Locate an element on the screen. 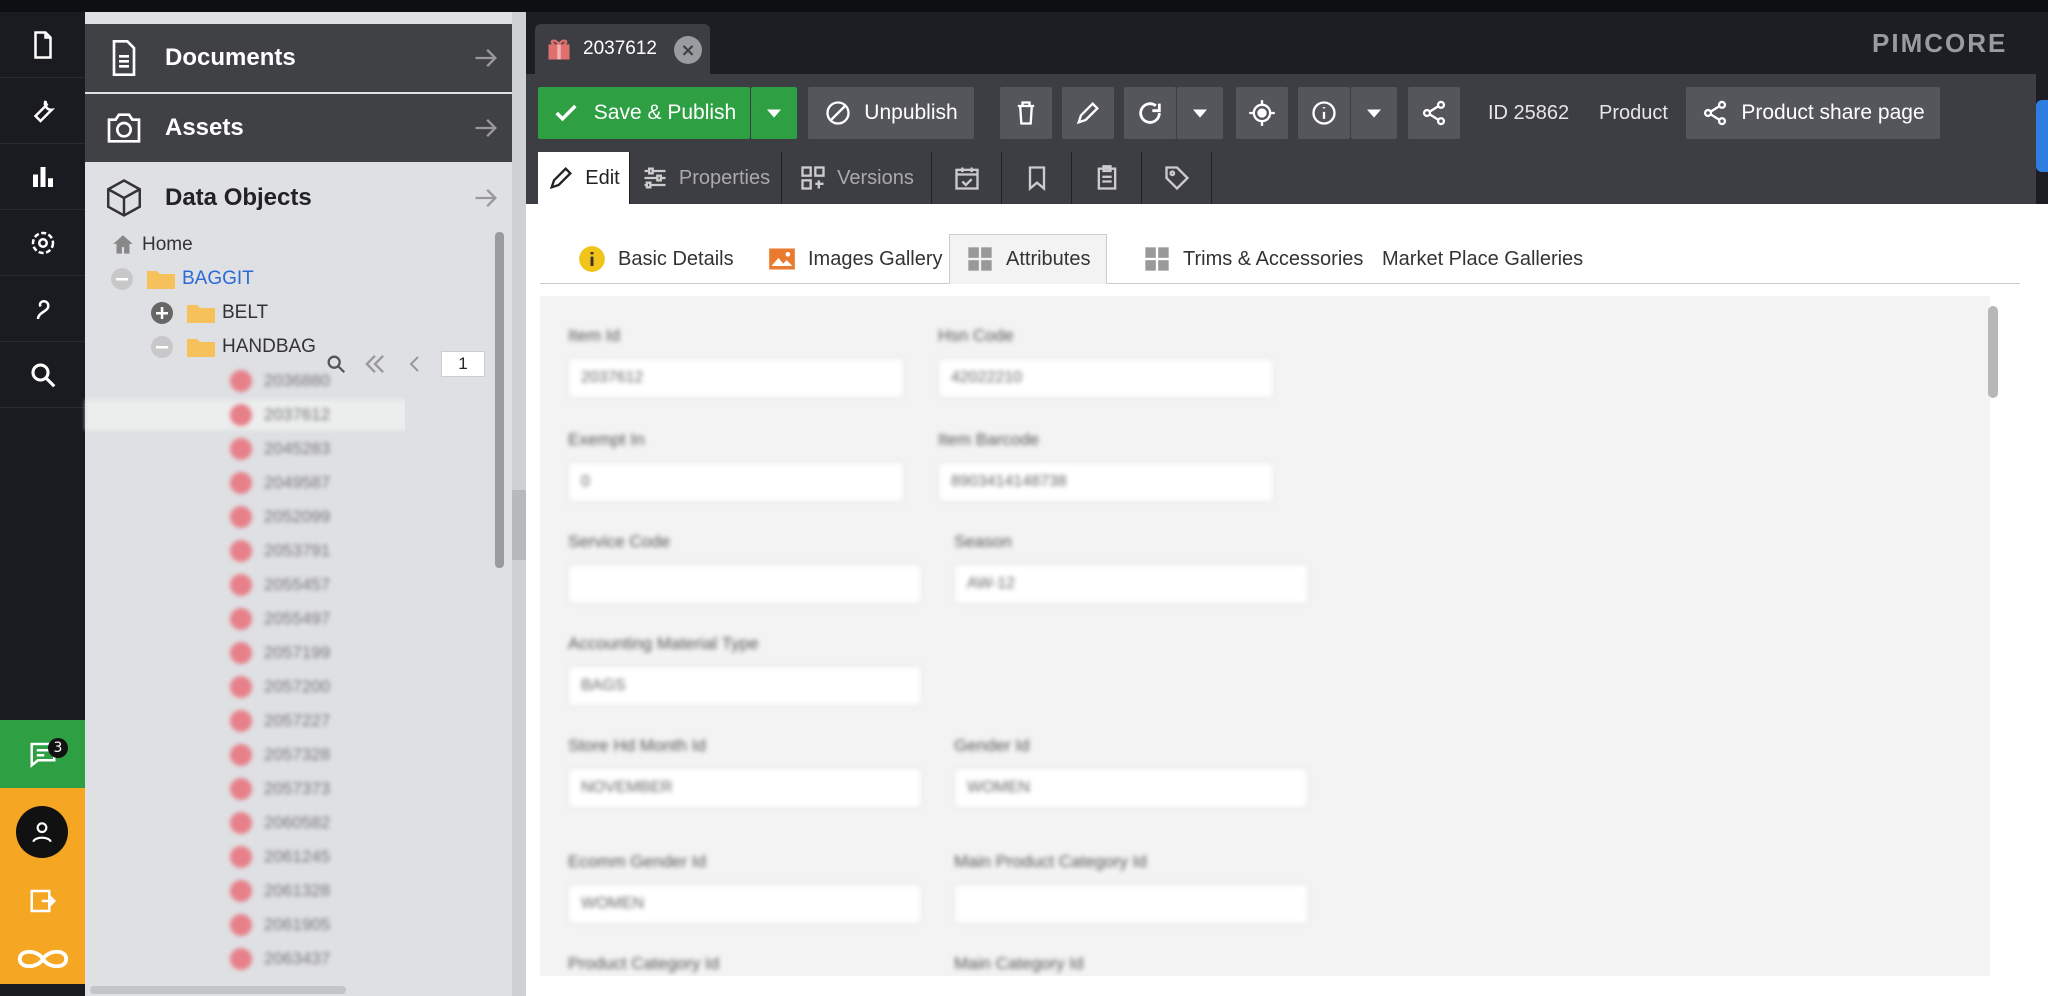  panel-splitter is located at coordinates (519, 504).